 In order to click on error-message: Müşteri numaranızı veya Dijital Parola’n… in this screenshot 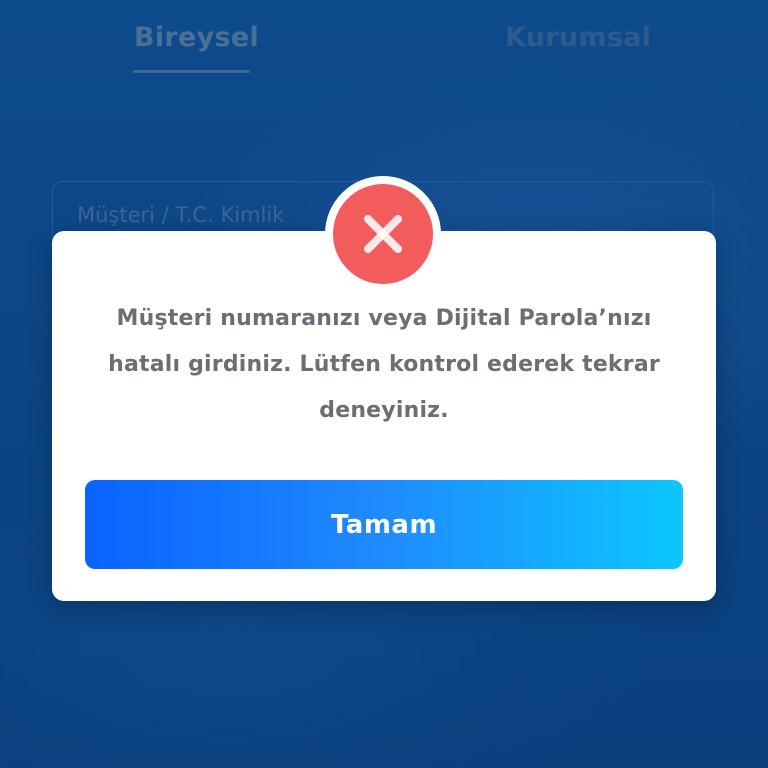, I will do `click(384, 364)`.